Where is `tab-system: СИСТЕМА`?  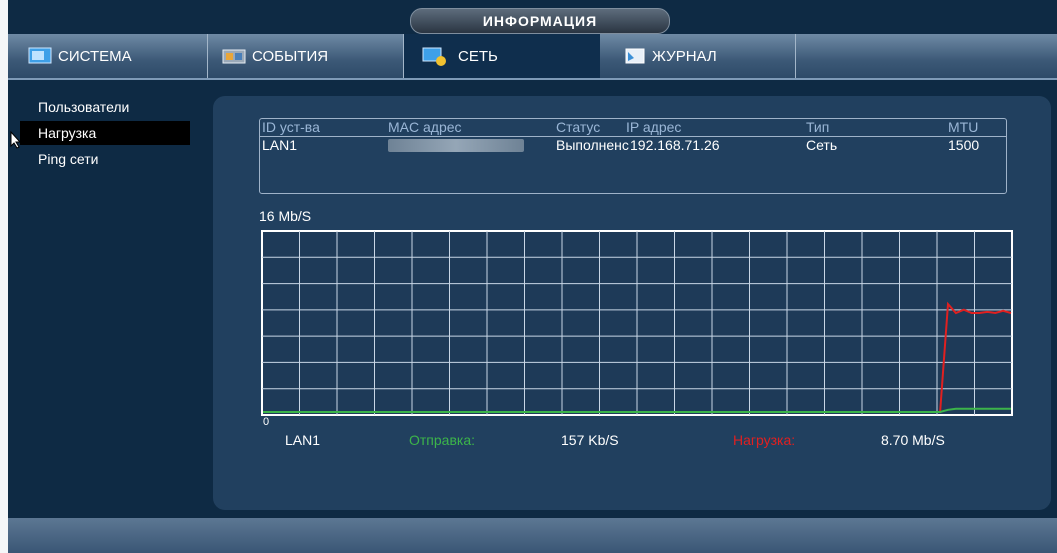 tab-system: СИСТЕМА is located at coordinates (108, 56).